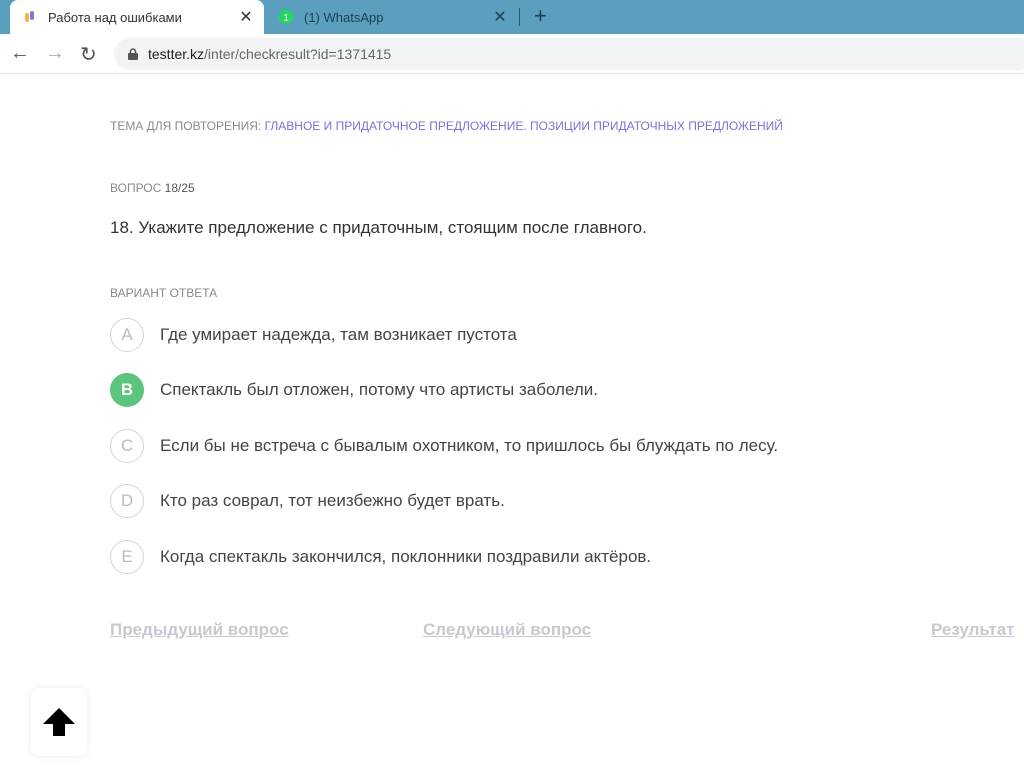  I want to click on next-question-link: Следующий вопрос, so click(507, 630).